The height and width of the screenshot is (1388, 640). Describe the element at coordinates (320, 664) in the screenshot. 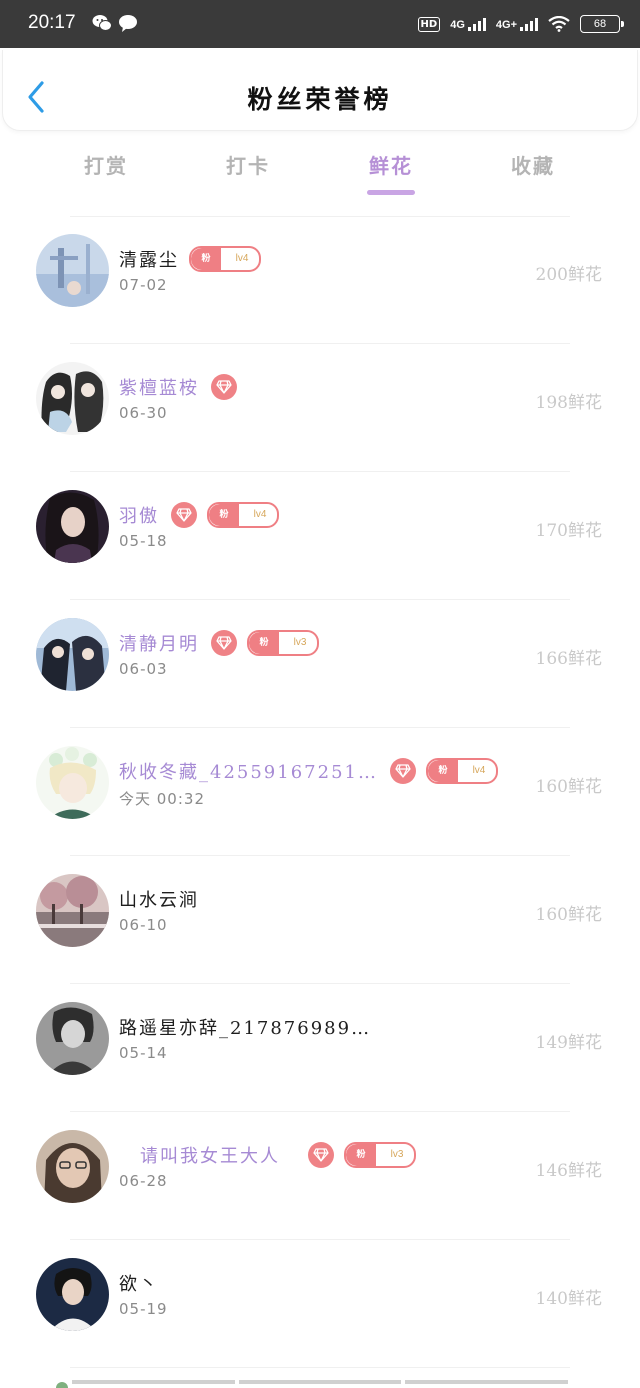

I see `list-item: 清静月明 粉 lv3 06-03 166鲜花` at that location.